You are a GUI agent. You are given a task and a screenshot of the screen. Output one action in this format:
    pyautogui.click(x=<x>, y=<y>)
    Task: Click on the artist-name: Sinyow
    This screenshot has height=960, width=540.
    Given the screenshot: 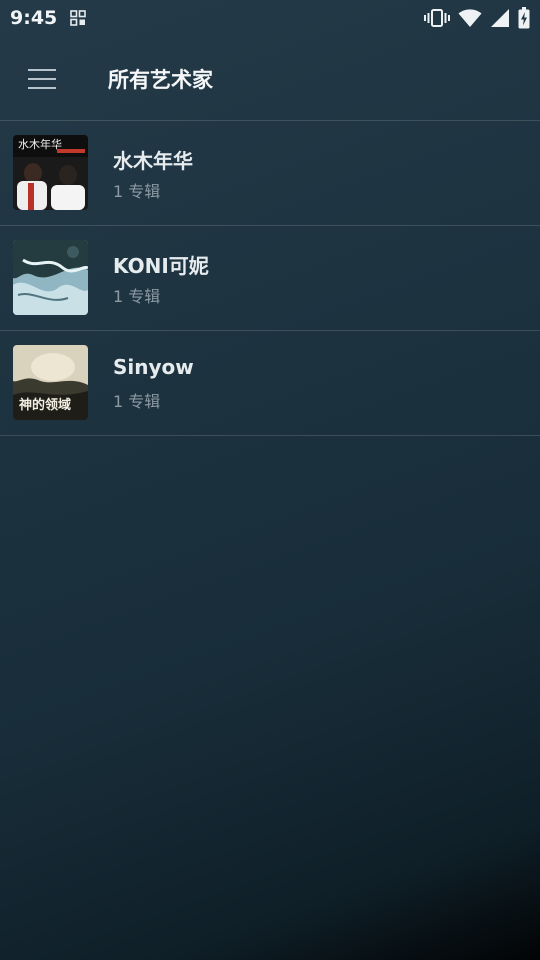 What is the action you would take?
    pyautogui.click(x=153, y=367)
    